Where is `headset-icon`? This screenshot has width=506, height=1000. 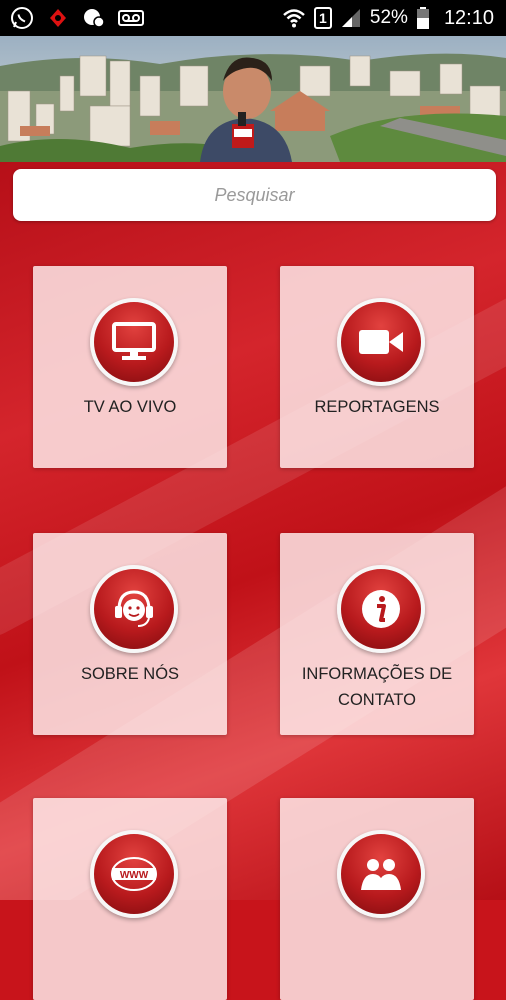
headset-icon is located at coordinates (134, 609).